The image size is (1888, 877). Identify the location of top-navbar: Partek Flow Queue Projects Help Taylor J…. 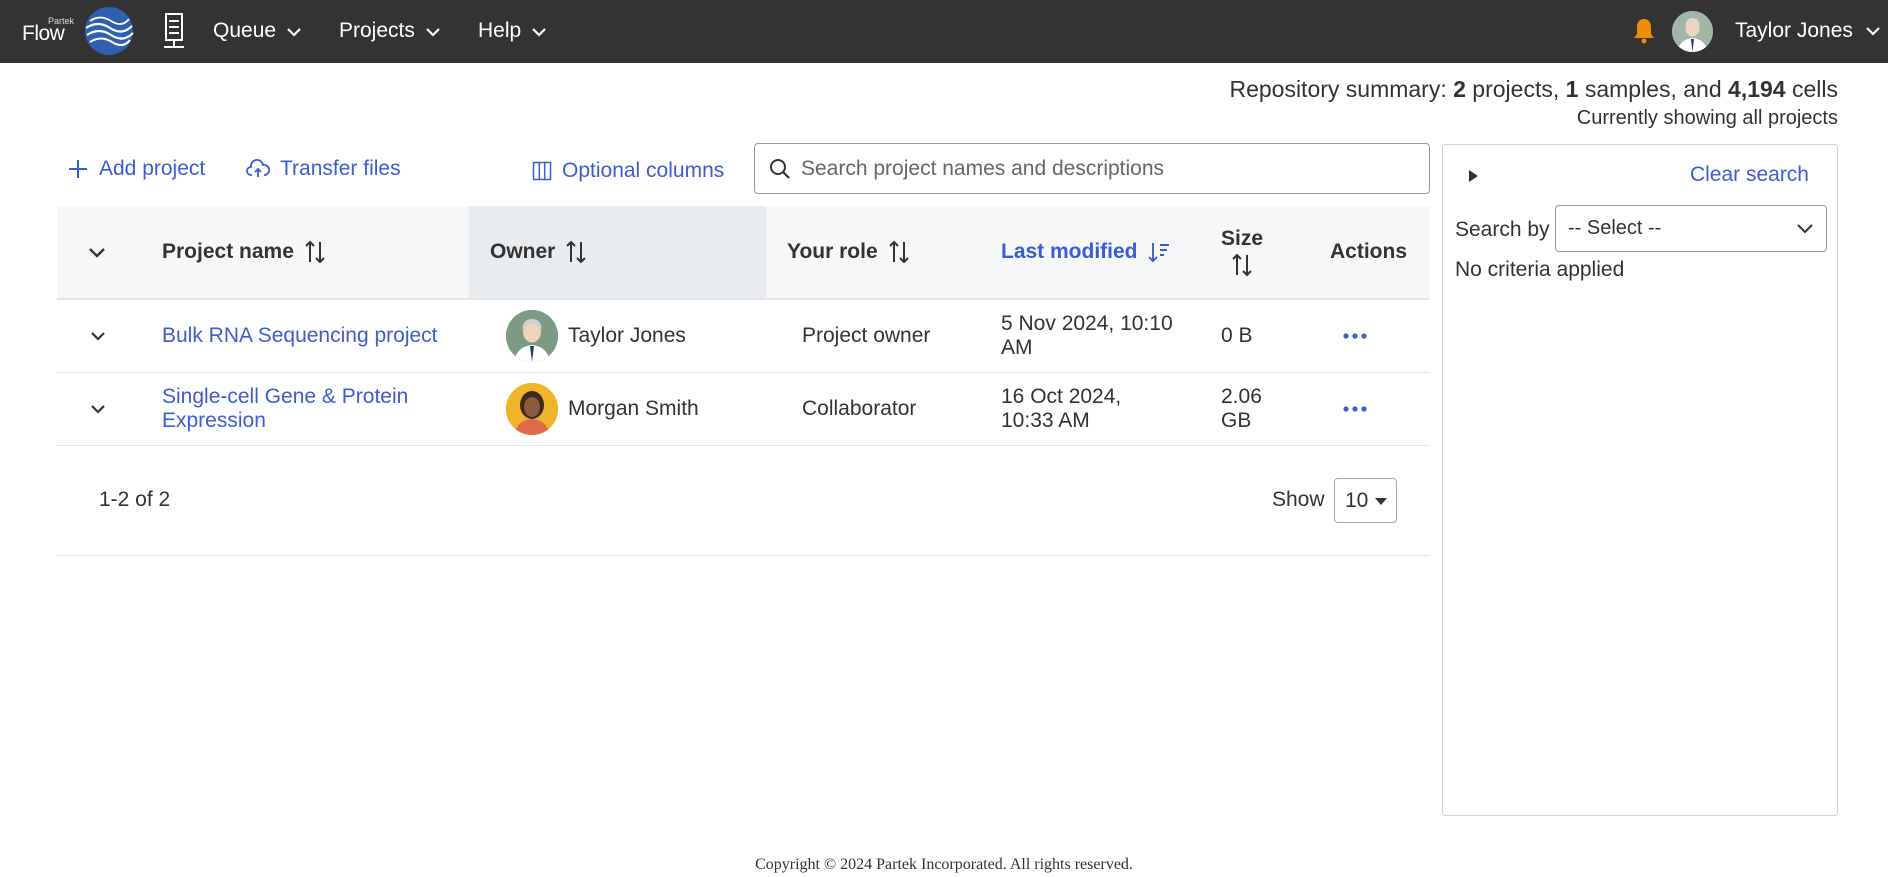
(944, 31).